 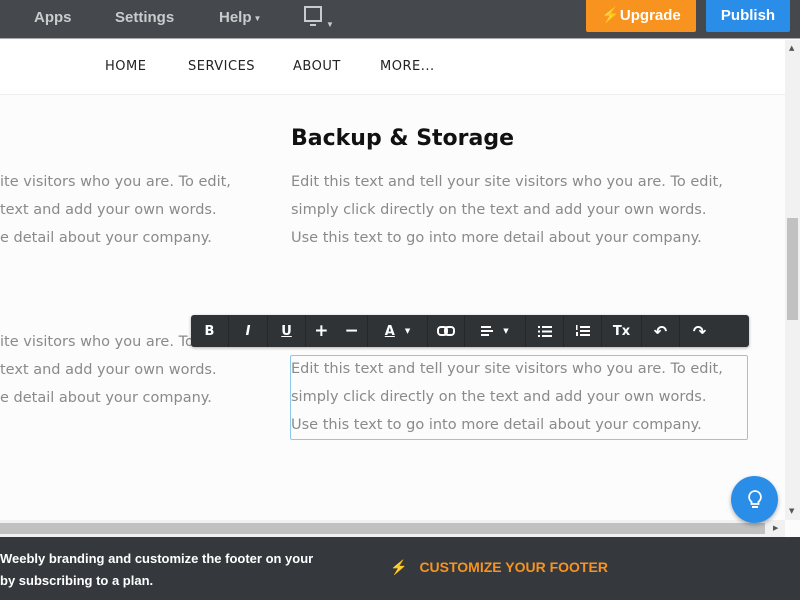 I want to click on scroll-down-icon: ▼, so click(x=791, y=511).